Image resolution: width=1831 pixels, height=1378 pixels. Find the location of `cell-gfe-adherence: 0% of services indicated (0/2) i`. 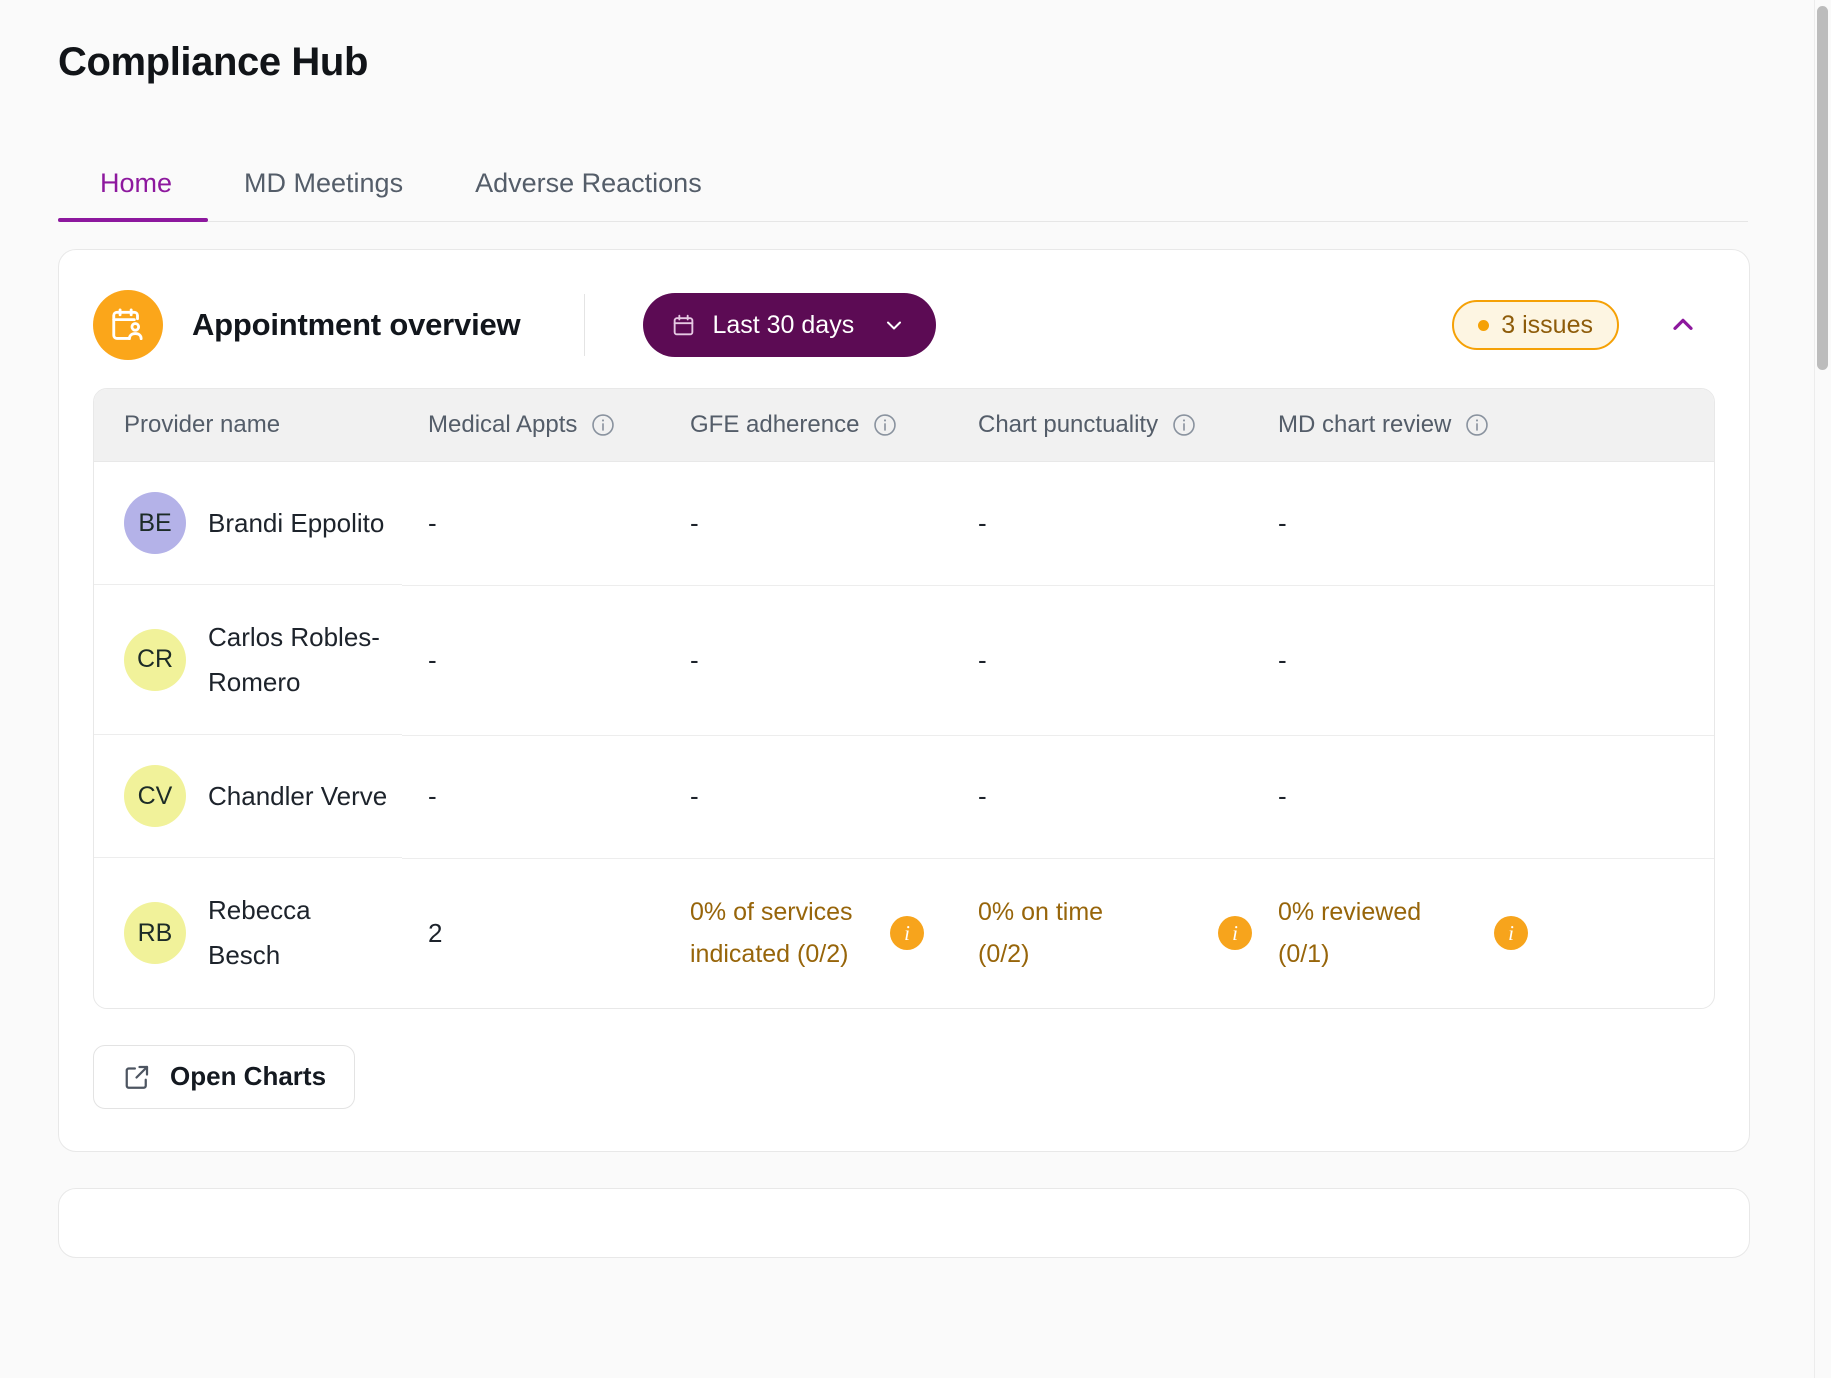

cell-gfe-adherence: 0% of services indicated (0/2) i is located at coordinates (808, 932).